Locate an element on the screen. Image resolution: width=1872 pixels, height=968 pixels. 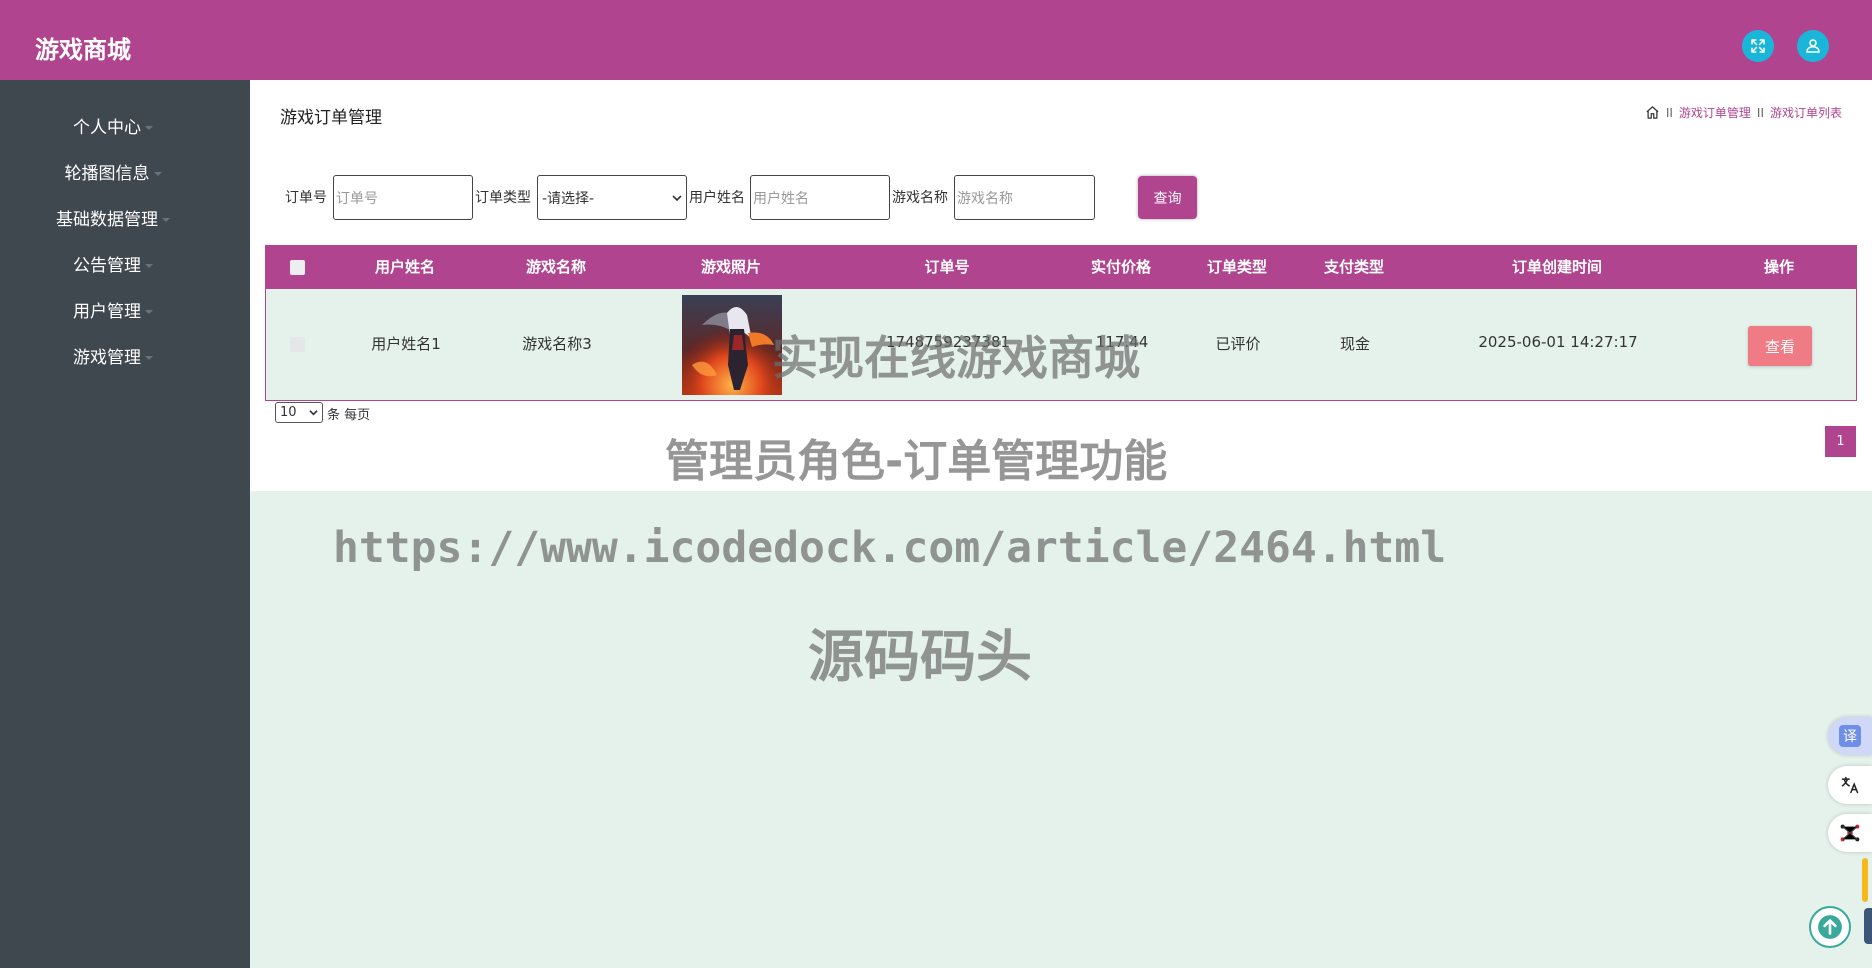
top-header: 游戏商城 is located at coordinates (936, 40).